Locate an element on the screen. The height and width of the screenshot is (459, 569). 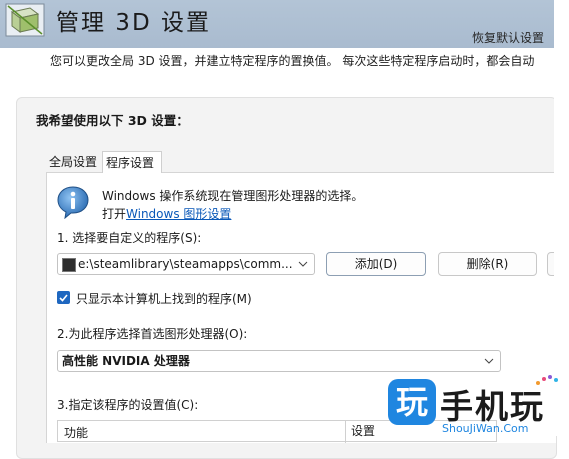
show-only-found-label: 只显示本计算机上找到的程序(M) is located at coordinates (164, 299).